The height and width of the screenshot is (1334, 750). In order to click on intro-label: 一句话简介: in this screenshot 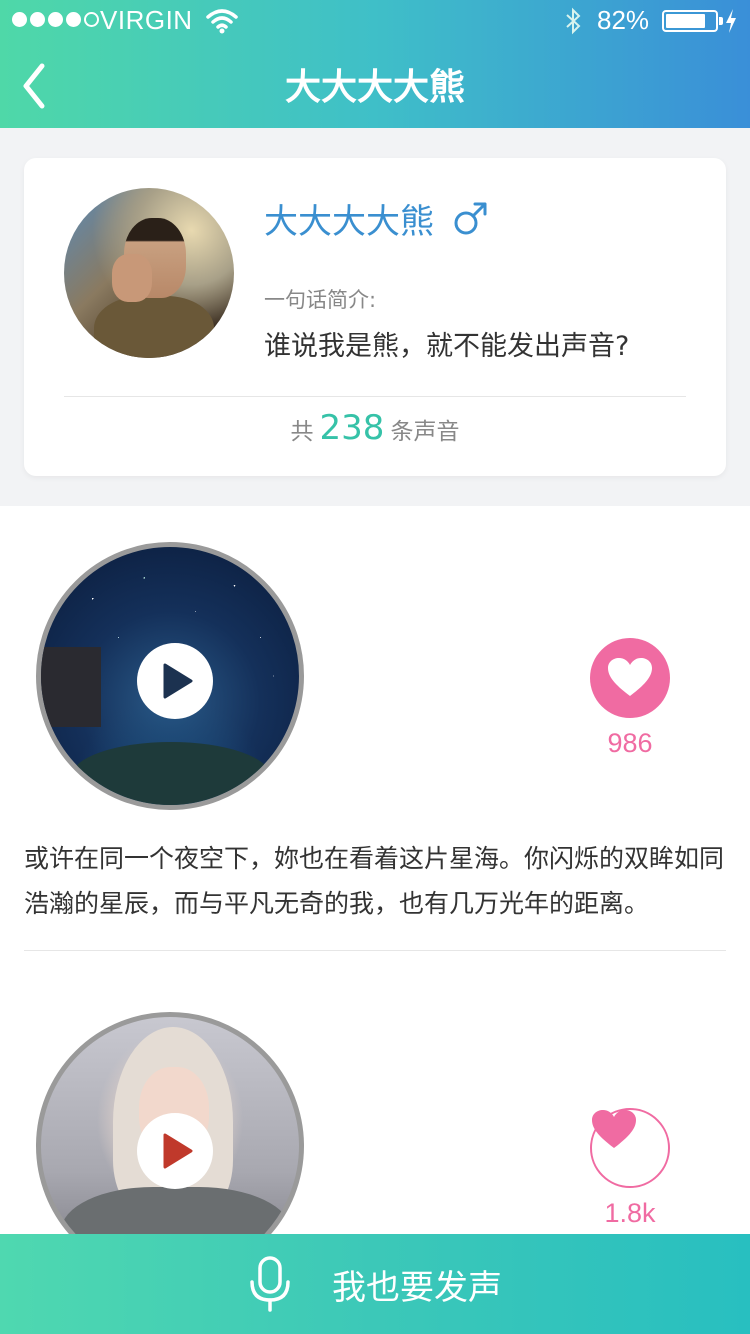, I will do `click(320, 300)`.